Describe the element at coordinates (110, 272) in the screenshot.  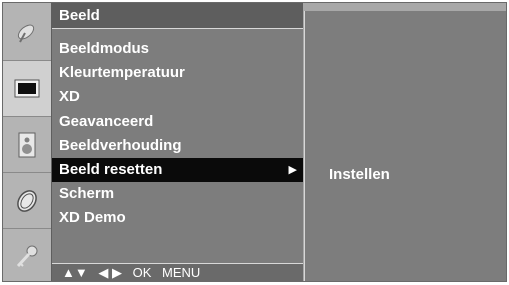
I see `left-right-arrows-icon: ◀ ▶` at that location.